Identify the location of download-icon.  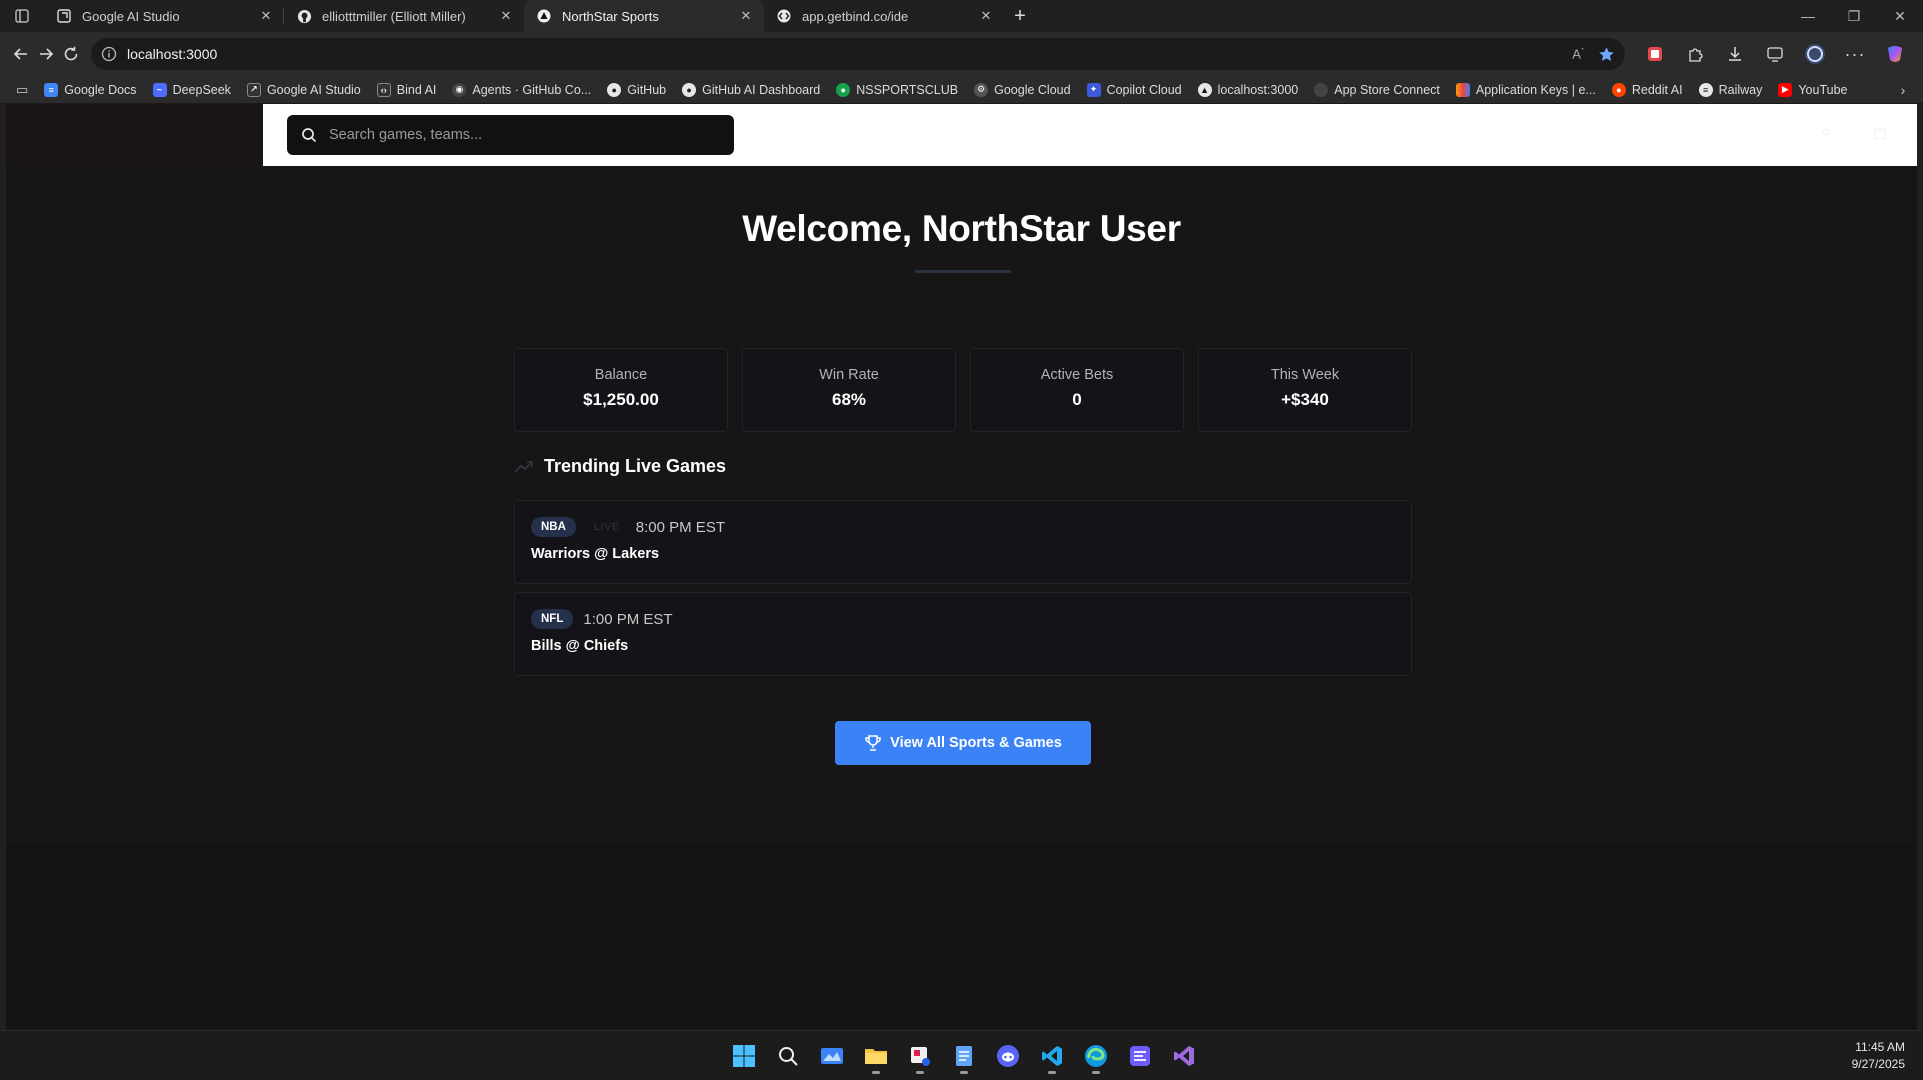
(1735, 54).